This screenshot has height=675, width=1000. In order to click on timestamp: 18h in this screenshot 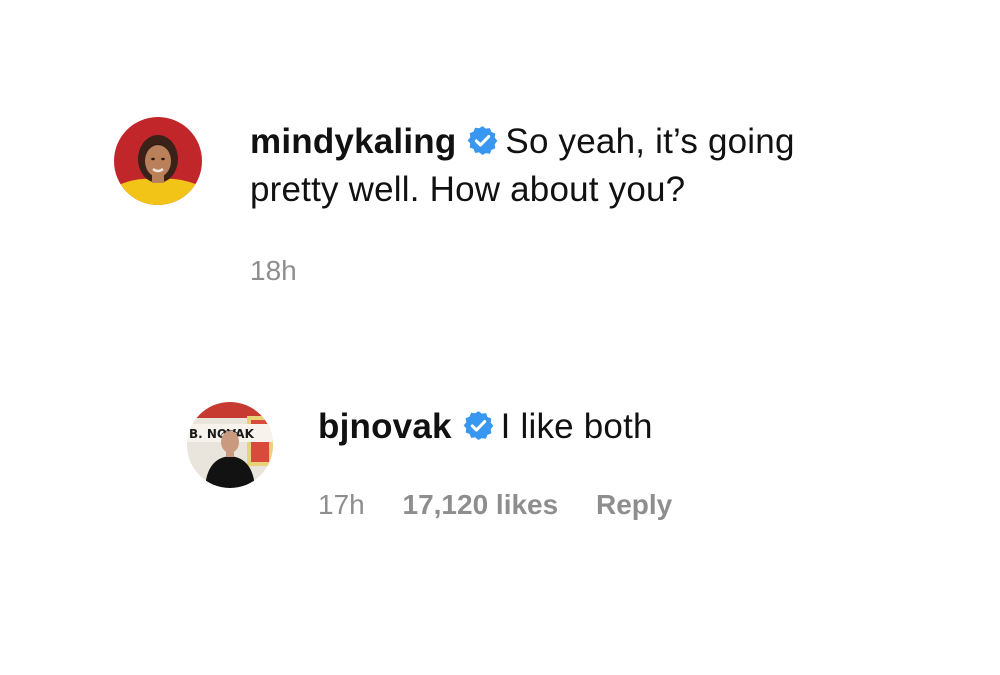, I will do `click(273, 270)`.